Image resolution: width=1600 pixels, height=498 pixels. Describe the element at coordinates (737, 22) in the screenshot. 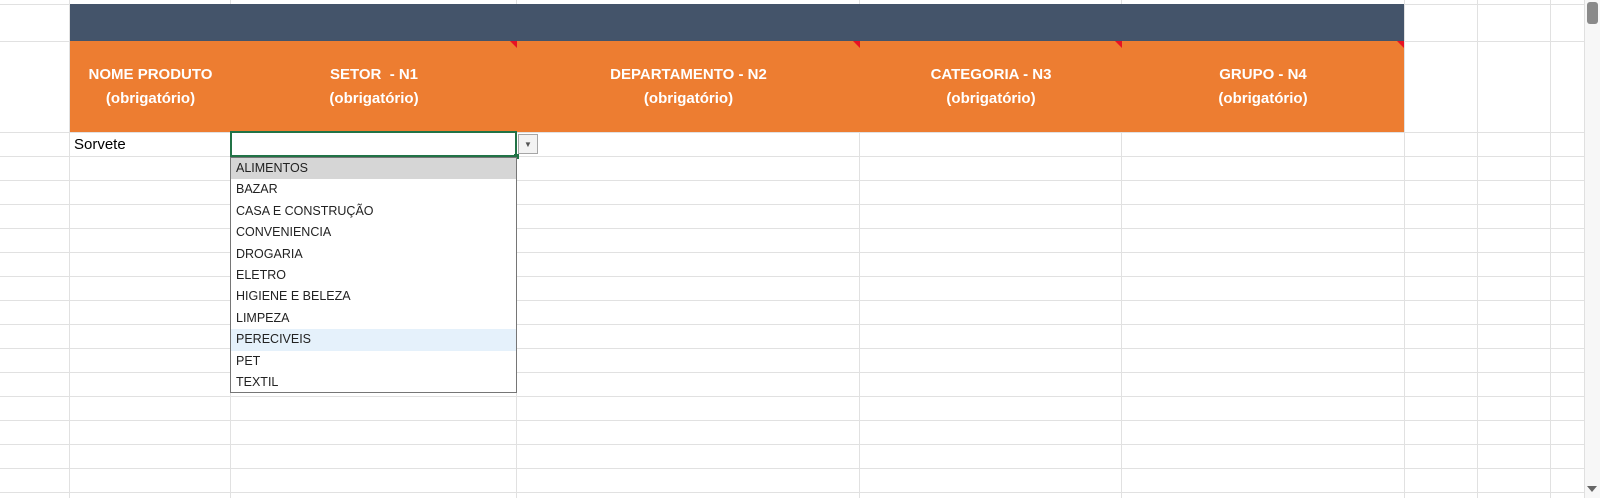

I see `header-top-band` at that location.